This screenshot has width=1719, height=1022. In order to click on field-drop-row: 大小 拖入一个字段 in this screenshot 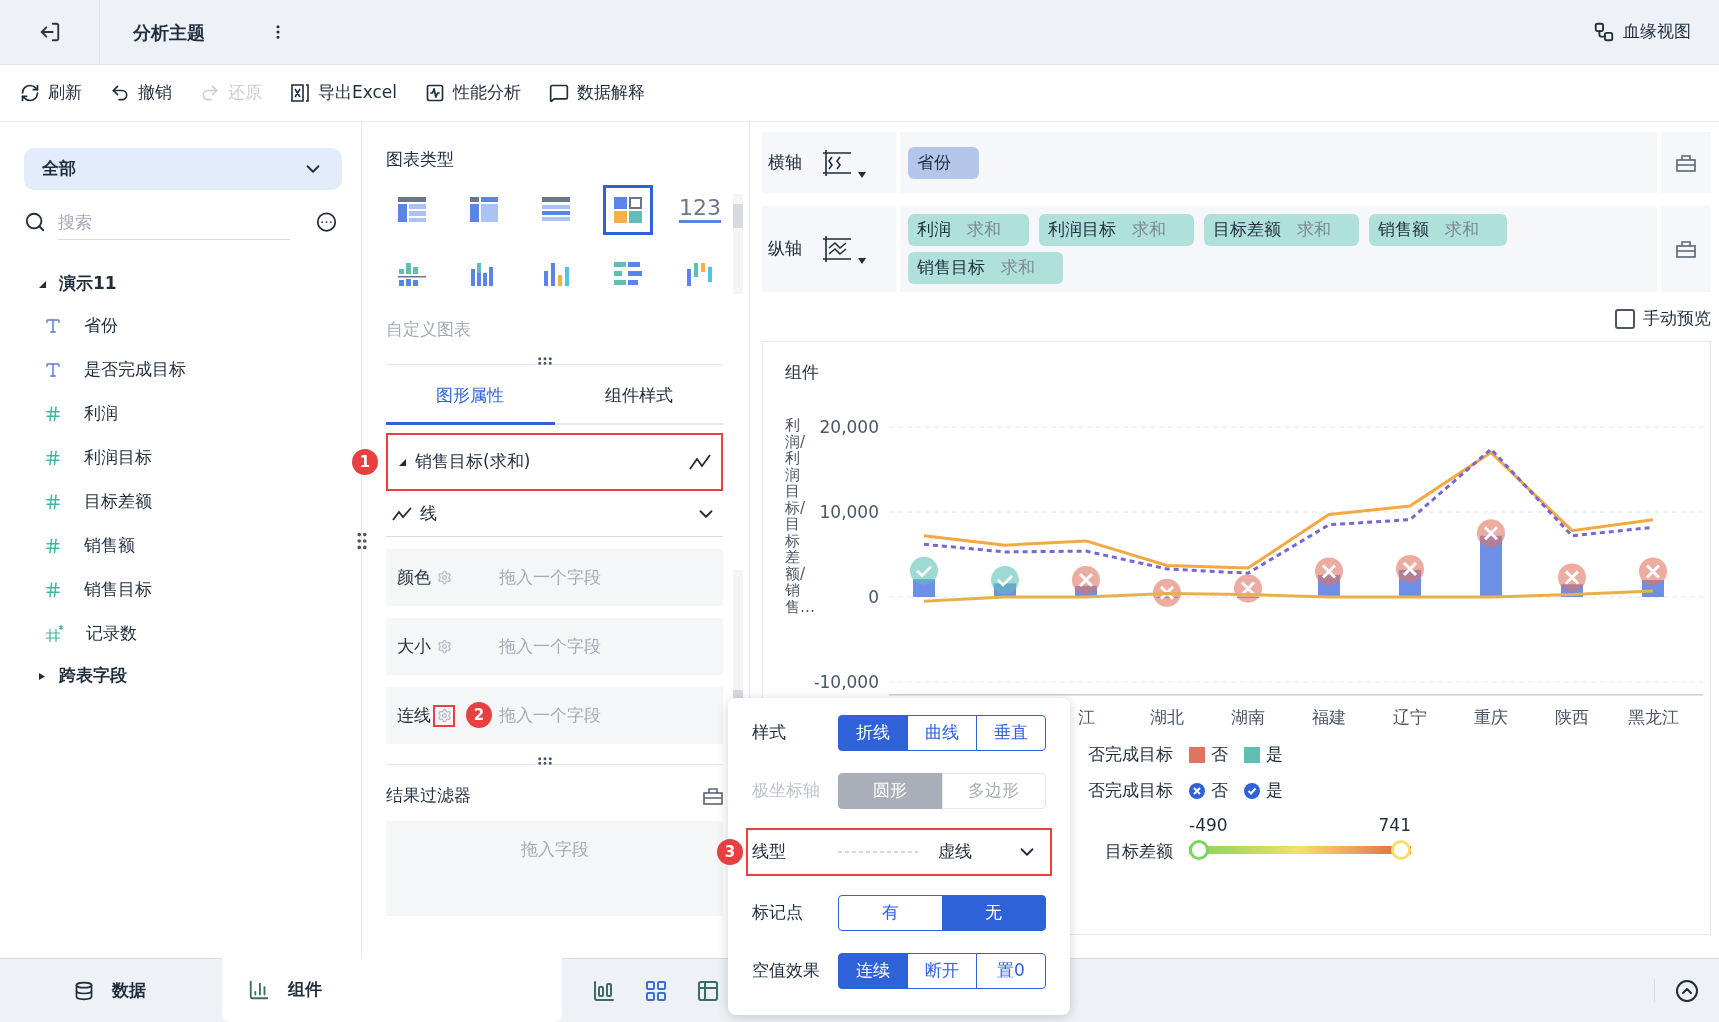, I will do `click(554, 646)`.